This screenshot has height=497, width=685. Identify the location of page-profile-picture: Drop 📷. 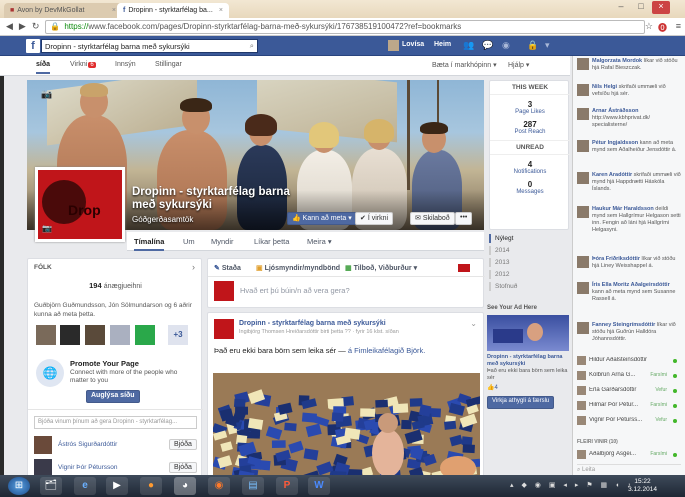
(80, 204).